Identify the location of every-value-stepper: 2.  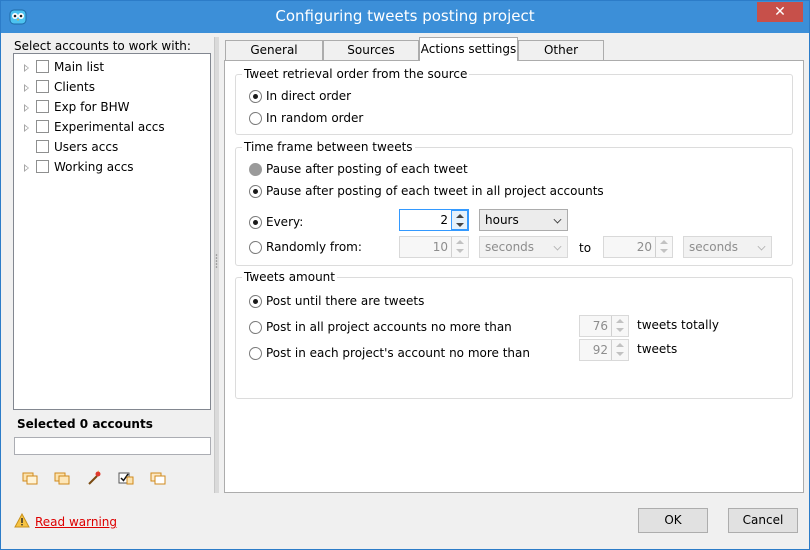
(434, 220).